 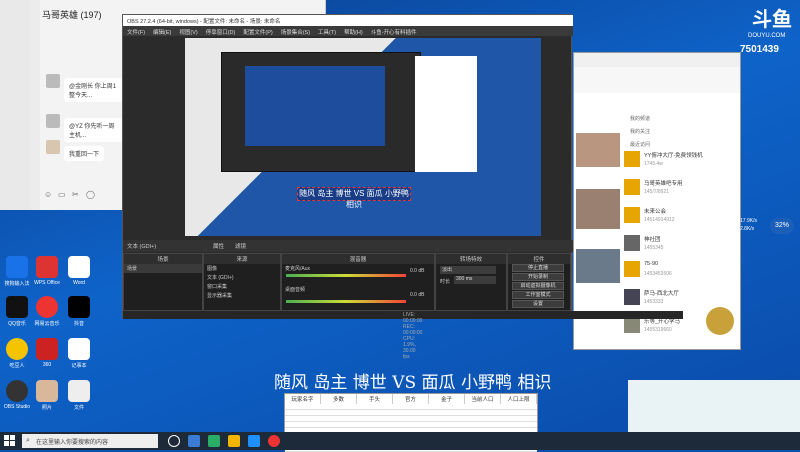 I want to click on side-menu-item: 我的频道, so click(x=640, y=118).